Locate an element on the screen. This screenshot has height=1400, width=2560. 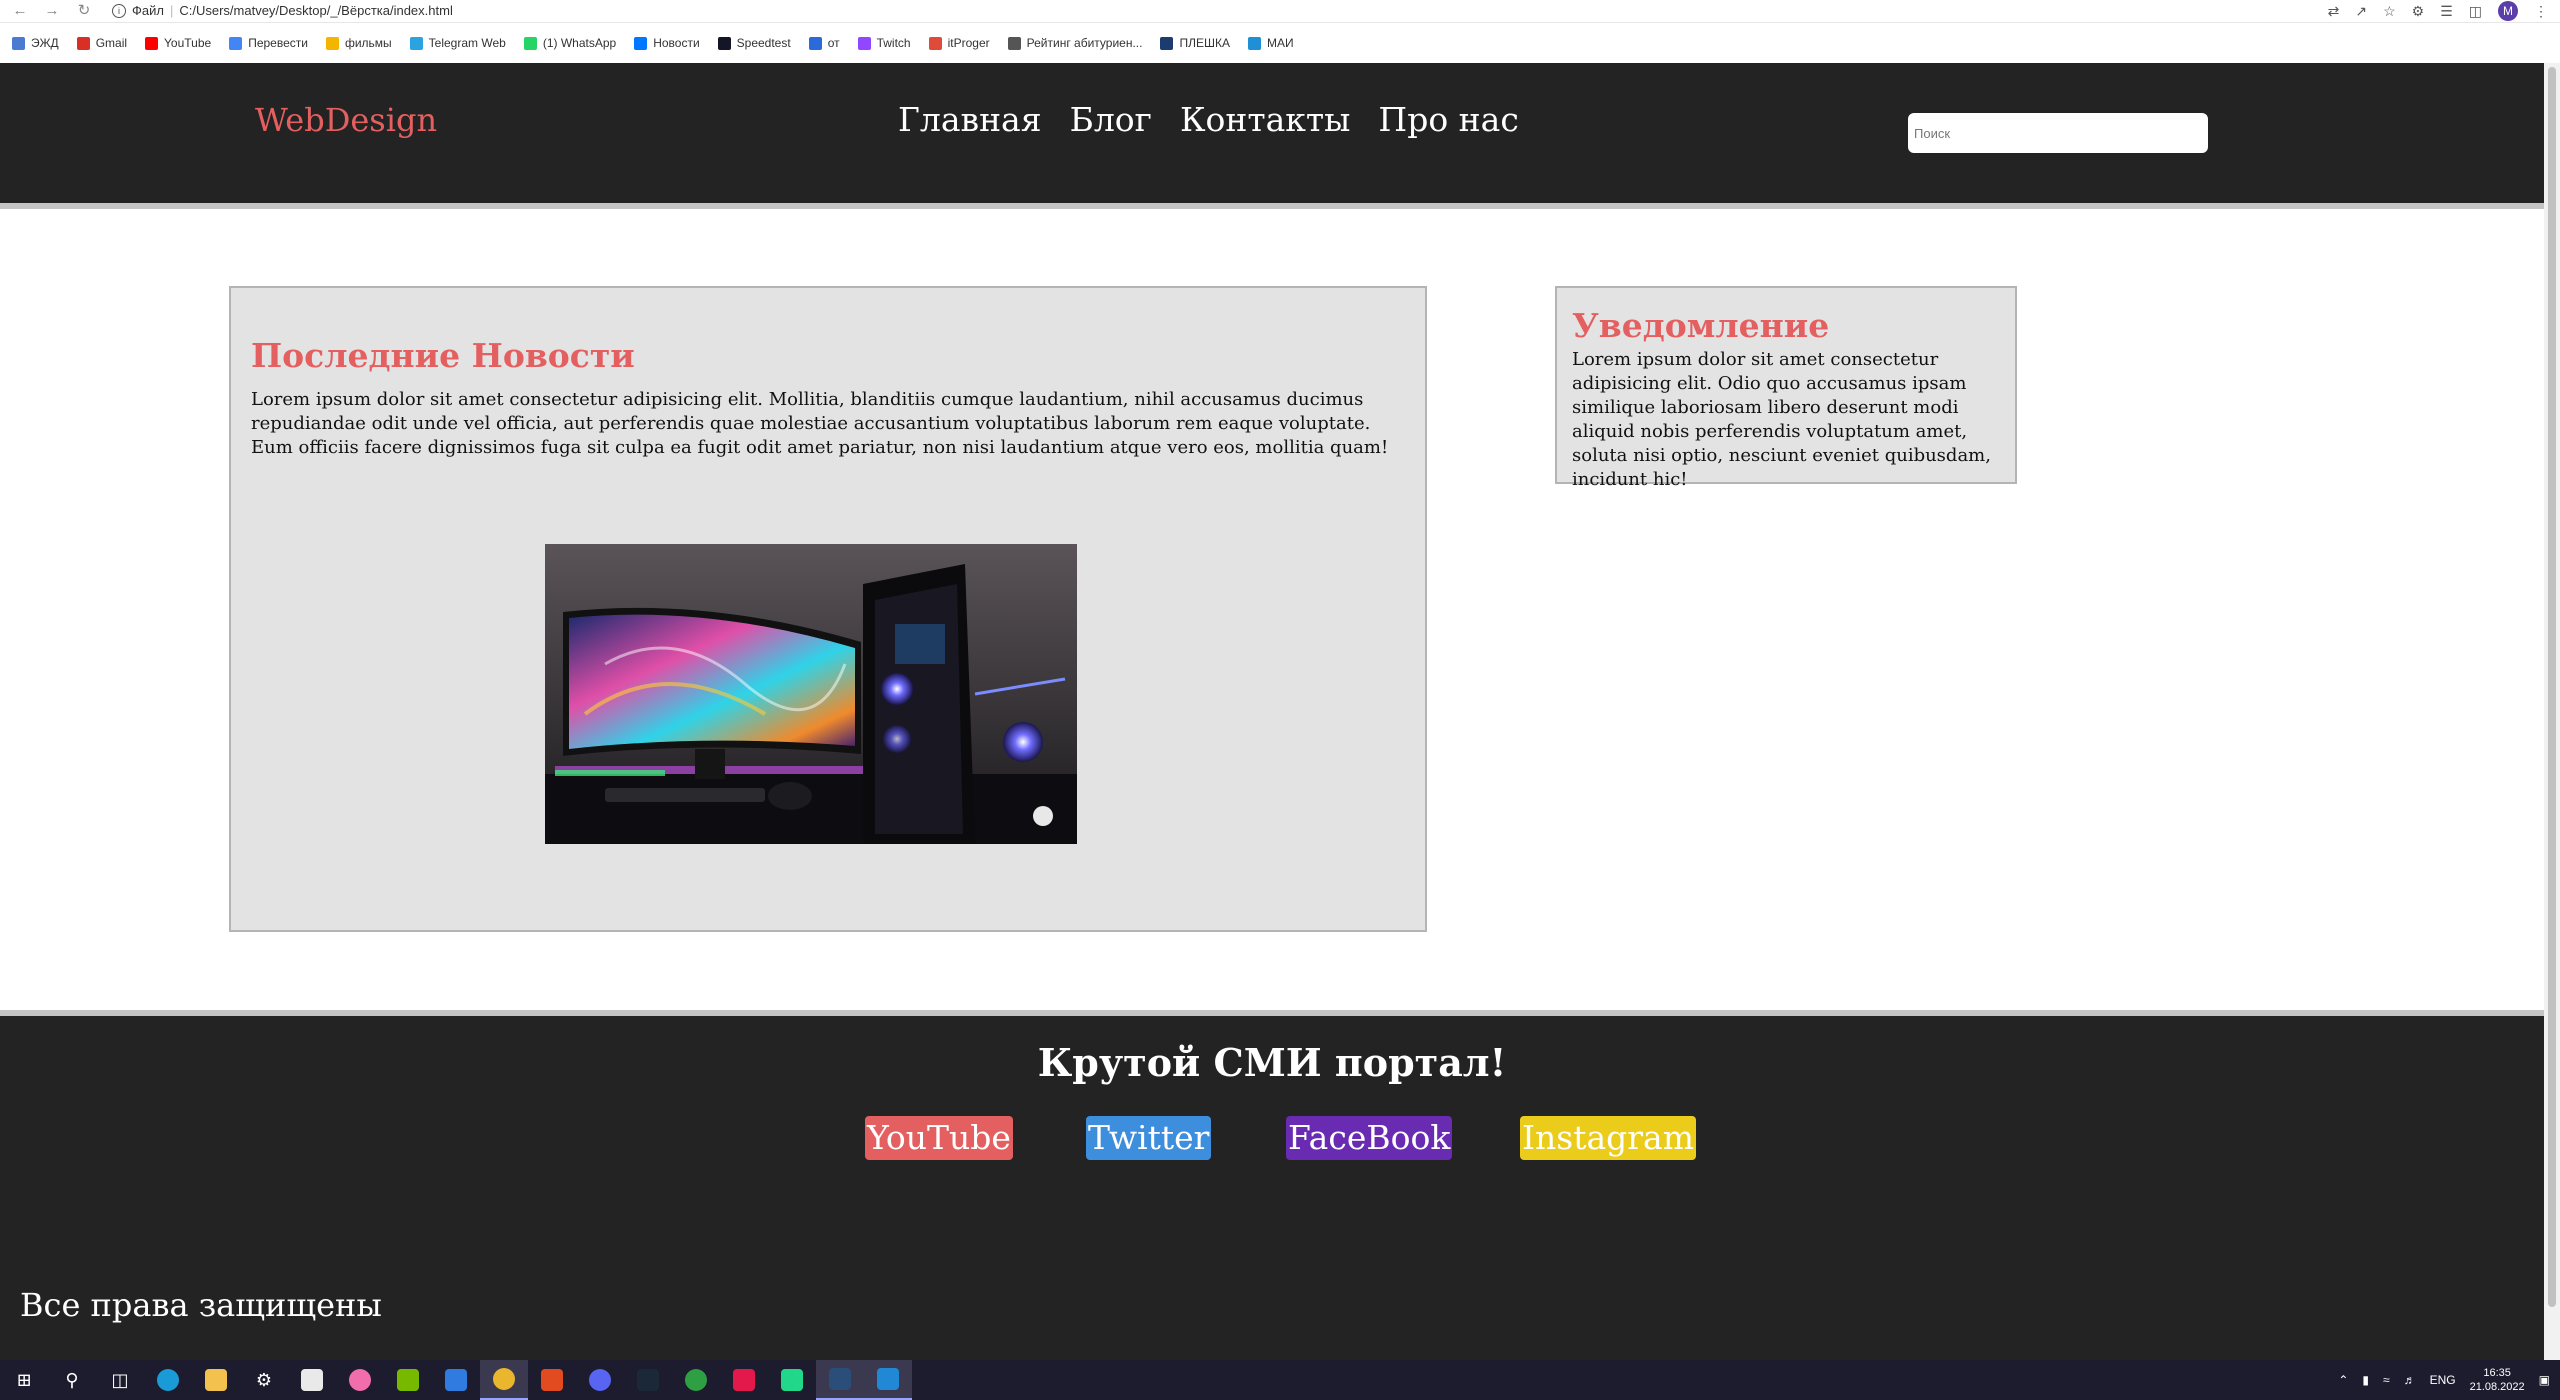
gaming-pc-image is located at coordinates (811, 694).